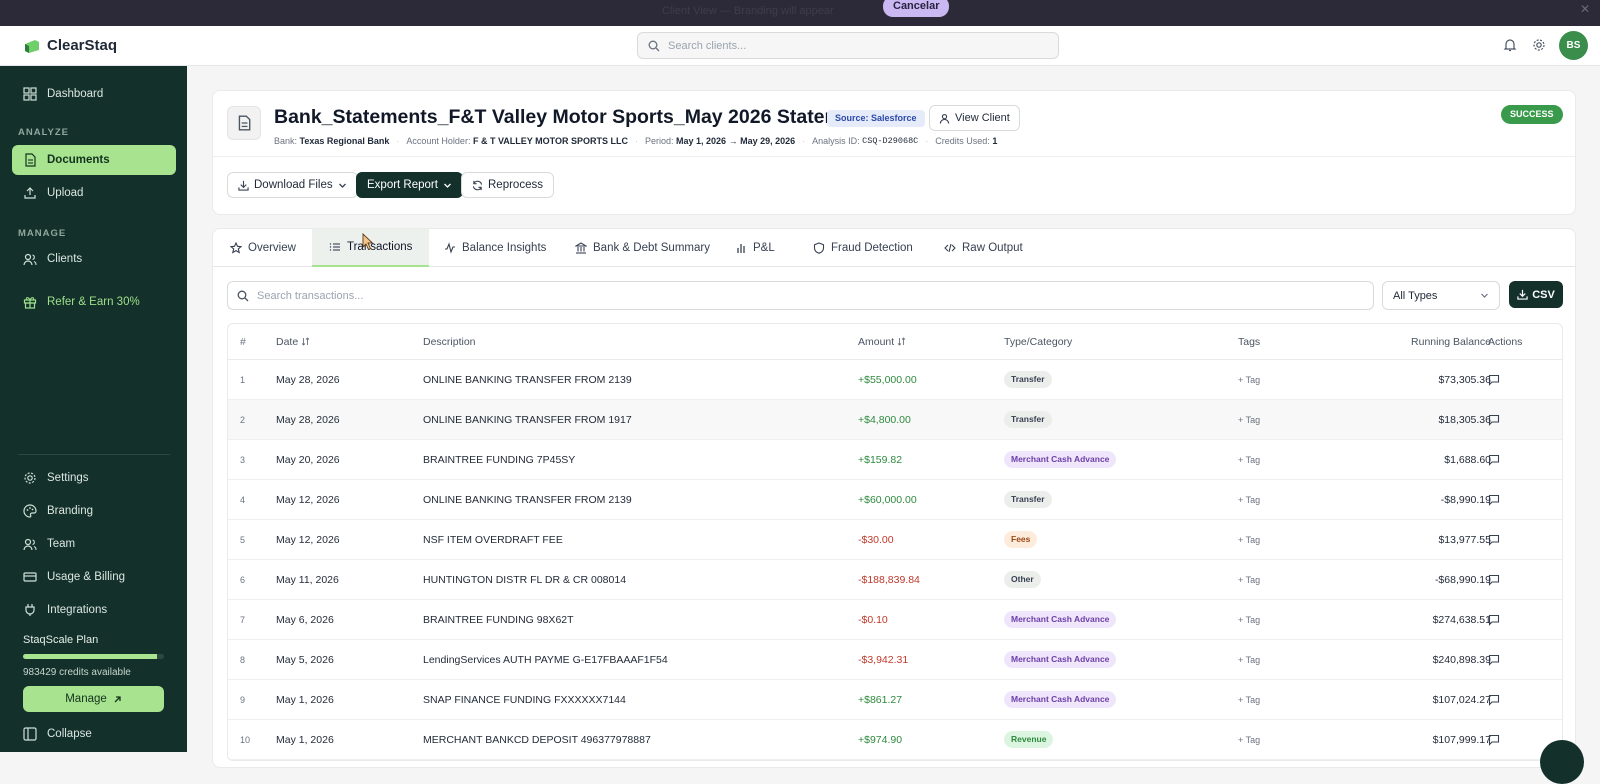 The width and height of the screenshot is (1600, 784). What do you see at coordinates (1536, 294) in the screenshot?
I see `csv-export-button: CSV` at bounding box center [1536, 294].